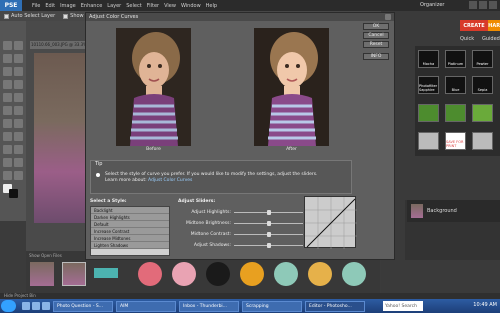 This screenshot has width=500, height=313. I want to click on menu-enhance: Enhance, so click(92, 6).